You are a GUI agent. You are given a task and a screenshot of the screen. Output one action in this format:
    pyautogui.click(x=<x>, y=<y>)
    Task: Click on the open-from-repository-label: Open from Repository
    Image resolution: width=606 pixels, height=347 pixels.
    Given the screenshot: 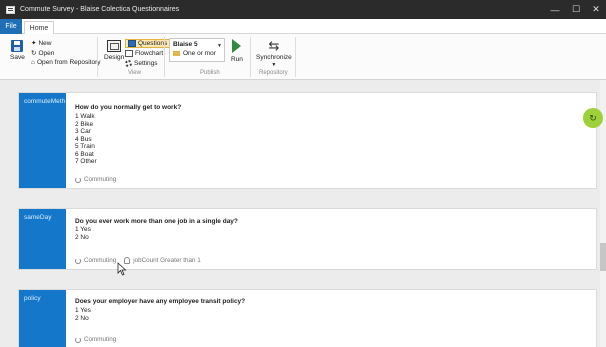 What is the action you would take?
    pyautogui.click(x=68, y=62)
    